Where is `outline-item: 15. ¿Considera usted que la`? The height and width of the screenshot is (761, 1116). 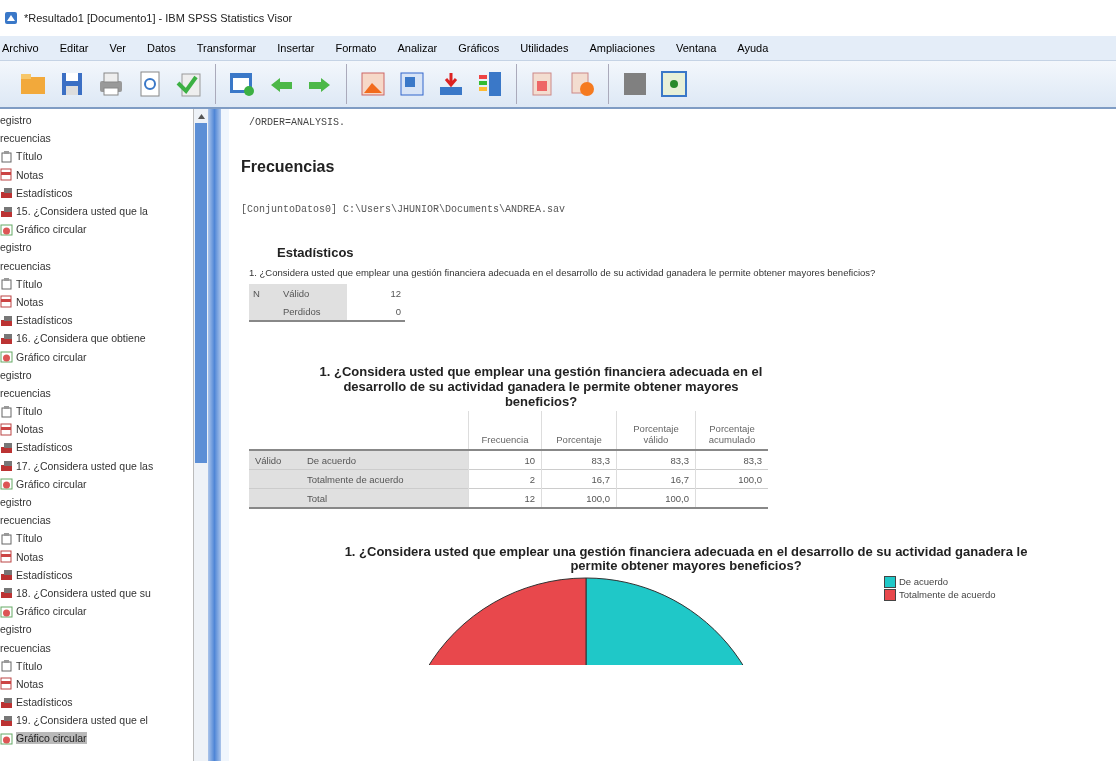
outline-item: 15. ¿Considera usted que la is located at coordinates (82, 211).